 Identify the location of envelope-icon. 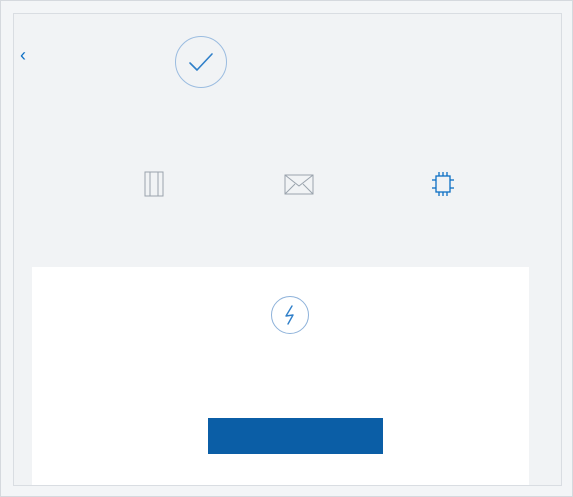
(299, 184).